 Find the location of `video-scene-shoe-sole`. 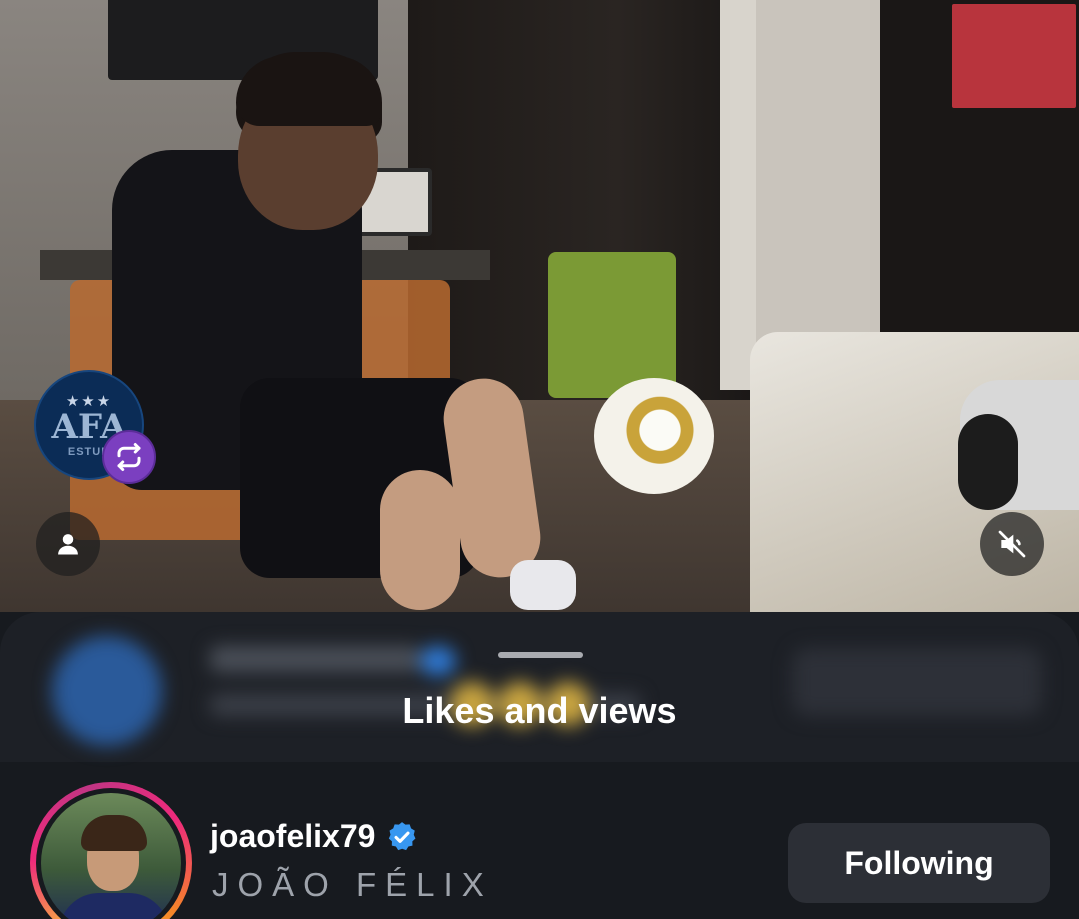

video-scene-shoe-sole is located at coordinates (988, 462).